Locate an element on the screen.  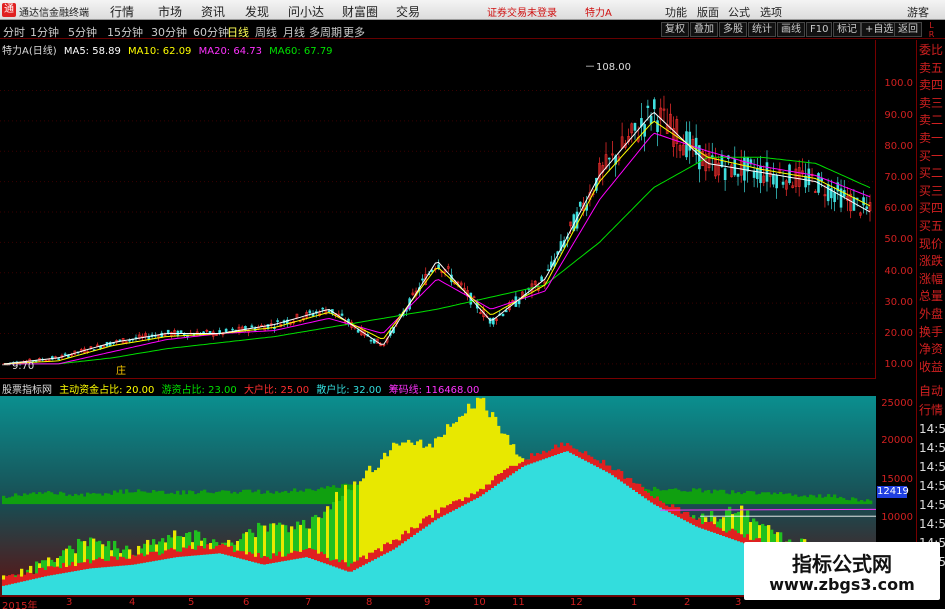
stats-button: 统计 is located at coordinates (762, 29).